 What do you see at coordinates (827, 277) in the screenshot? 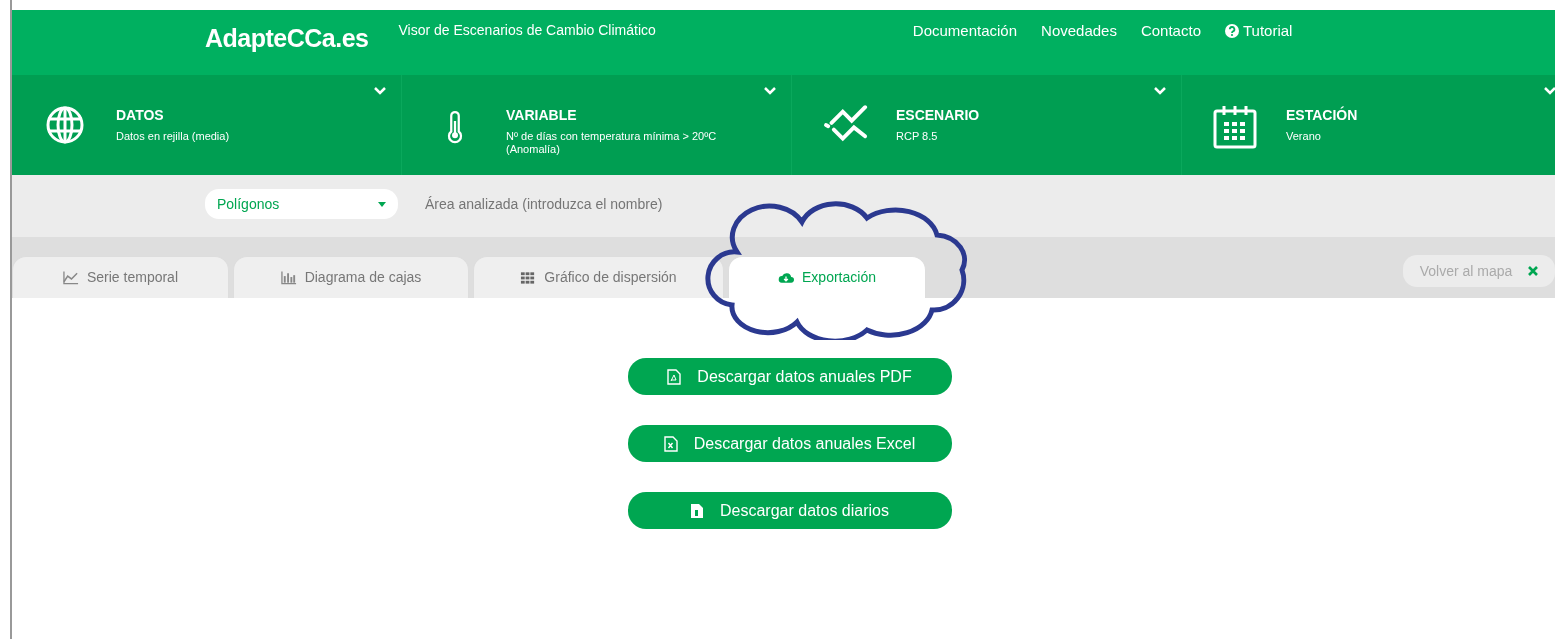
I see `tab: Exportación` at bounding box center [827, 277].